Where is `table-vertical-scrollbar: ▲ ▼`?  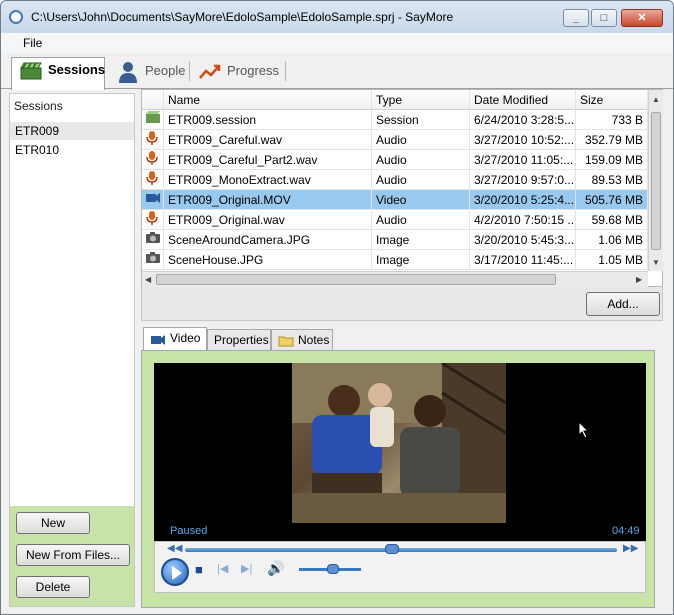 table-vertical-scrollbar: ▲ ▼ is located at coordinates (655, 180).